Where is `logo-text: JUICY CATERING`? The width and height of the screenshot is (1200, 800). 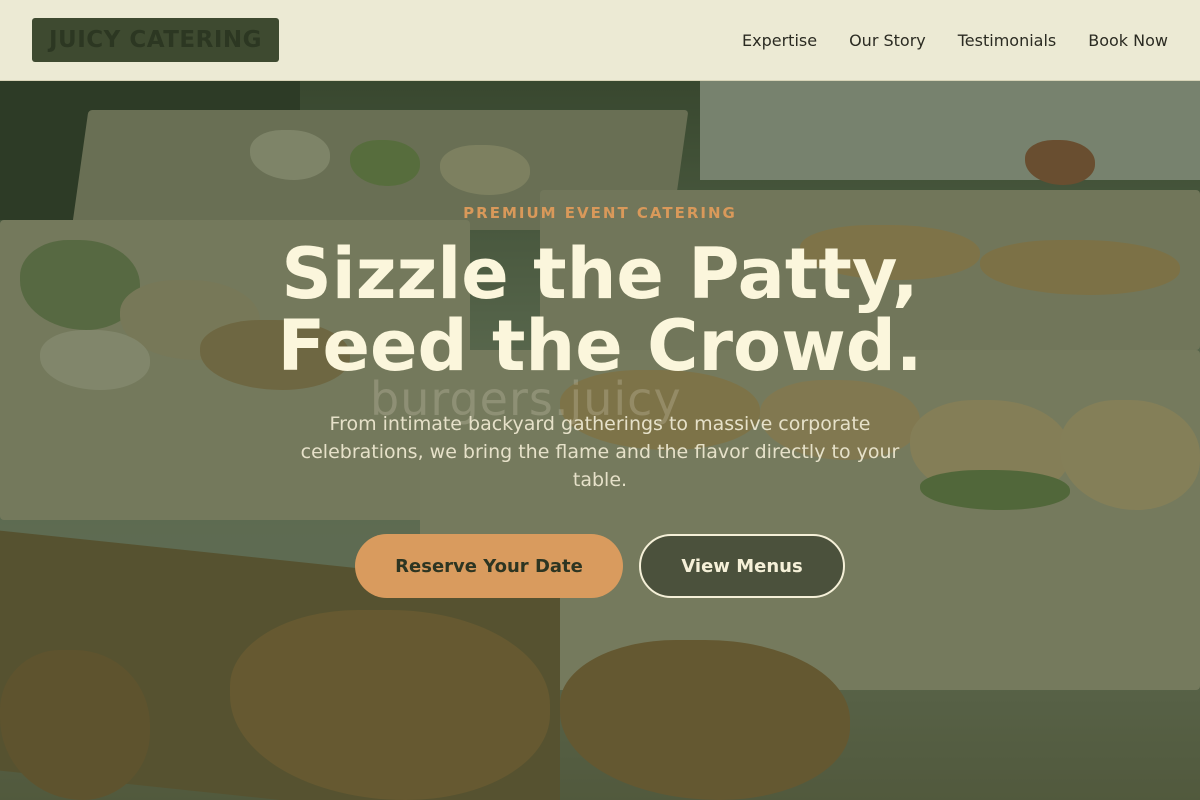 logo-text: JUICY CATERING is located at coordinates (155, 40).